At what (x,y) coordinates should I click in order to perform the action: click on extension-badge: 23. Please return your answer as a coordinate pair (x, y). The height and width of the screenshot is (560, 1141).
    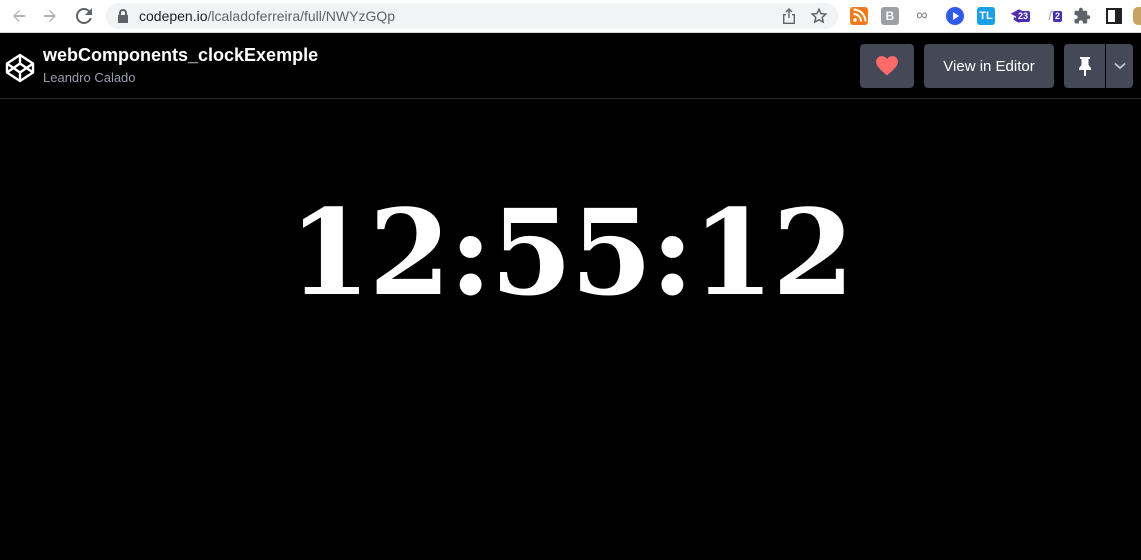
    Looking at the image, I should click on (1023, 16).